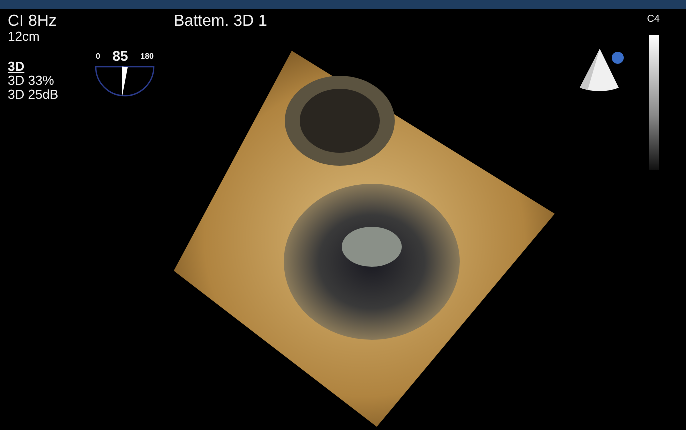  Describe the element at coordinates (24, 37) in the screenshot. I see `depth-text: 12cm` at that location.